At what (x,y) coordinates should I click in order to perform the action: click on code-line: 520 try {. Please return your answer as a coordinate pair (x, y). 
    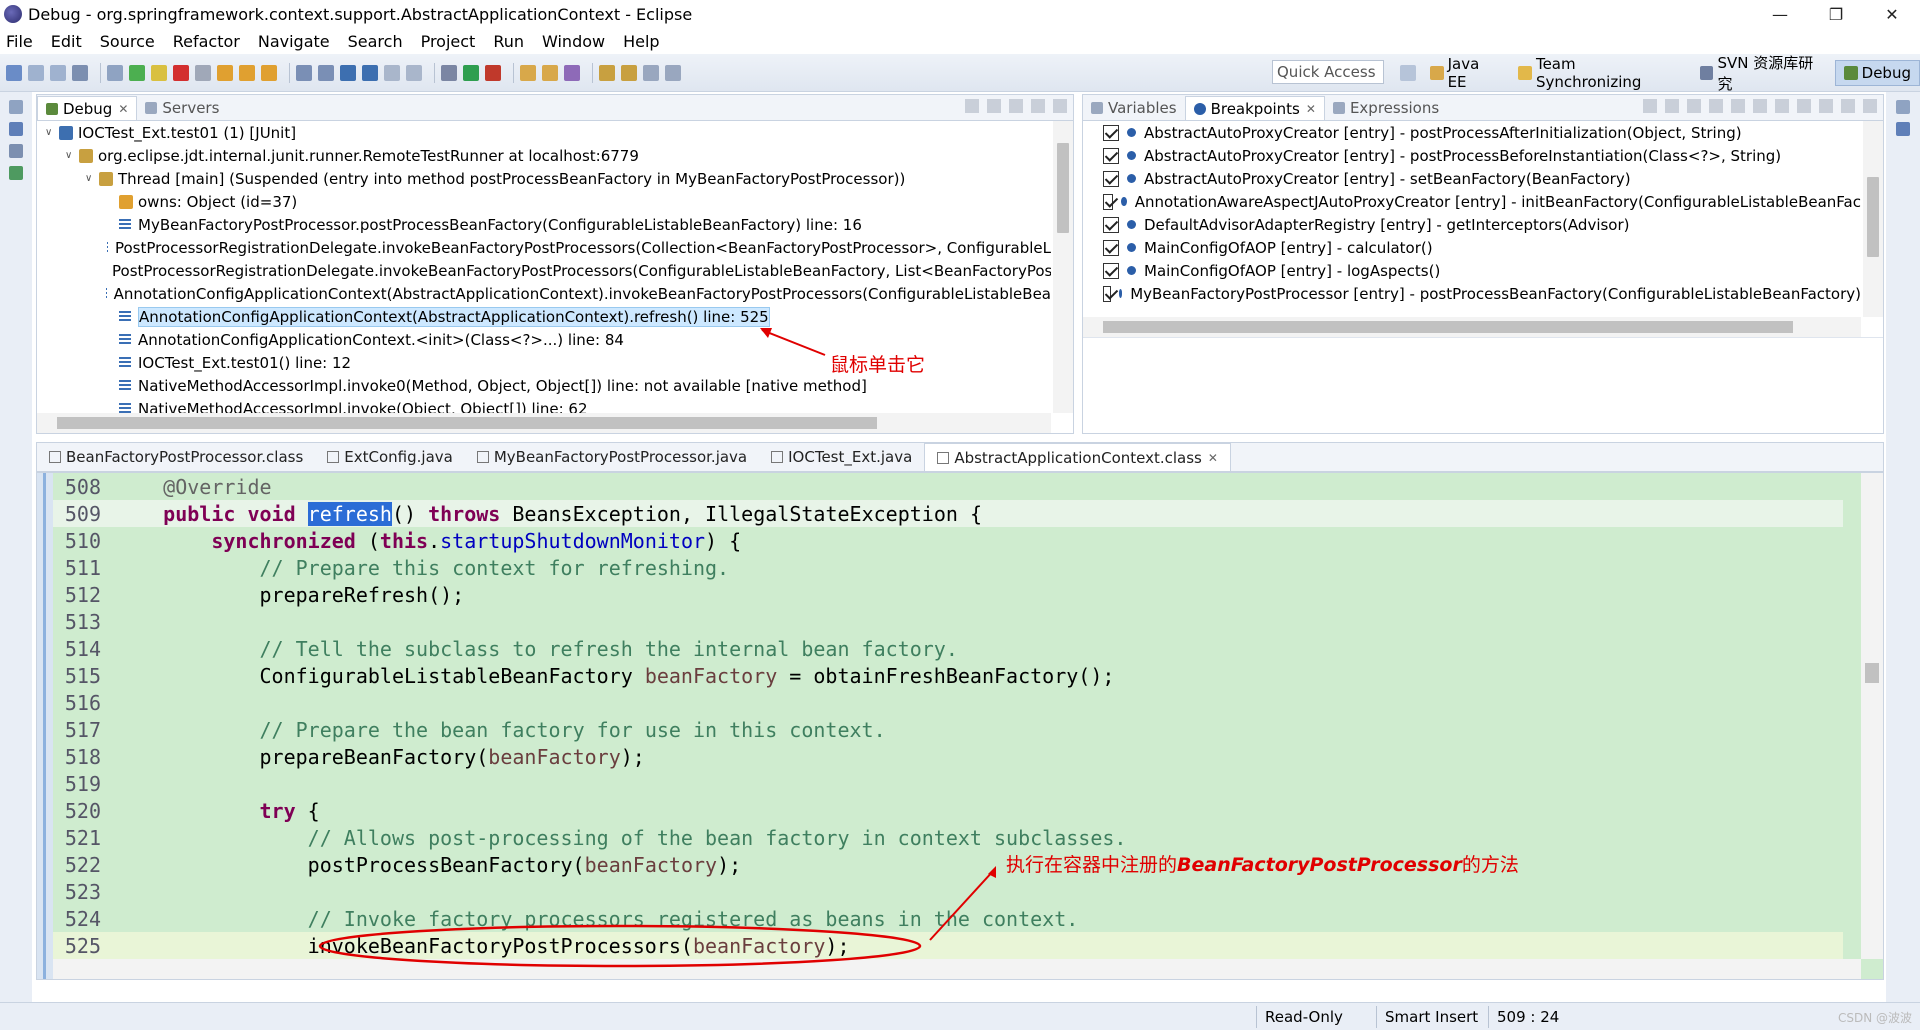
    Looking at the image, I should click on (948, 810).